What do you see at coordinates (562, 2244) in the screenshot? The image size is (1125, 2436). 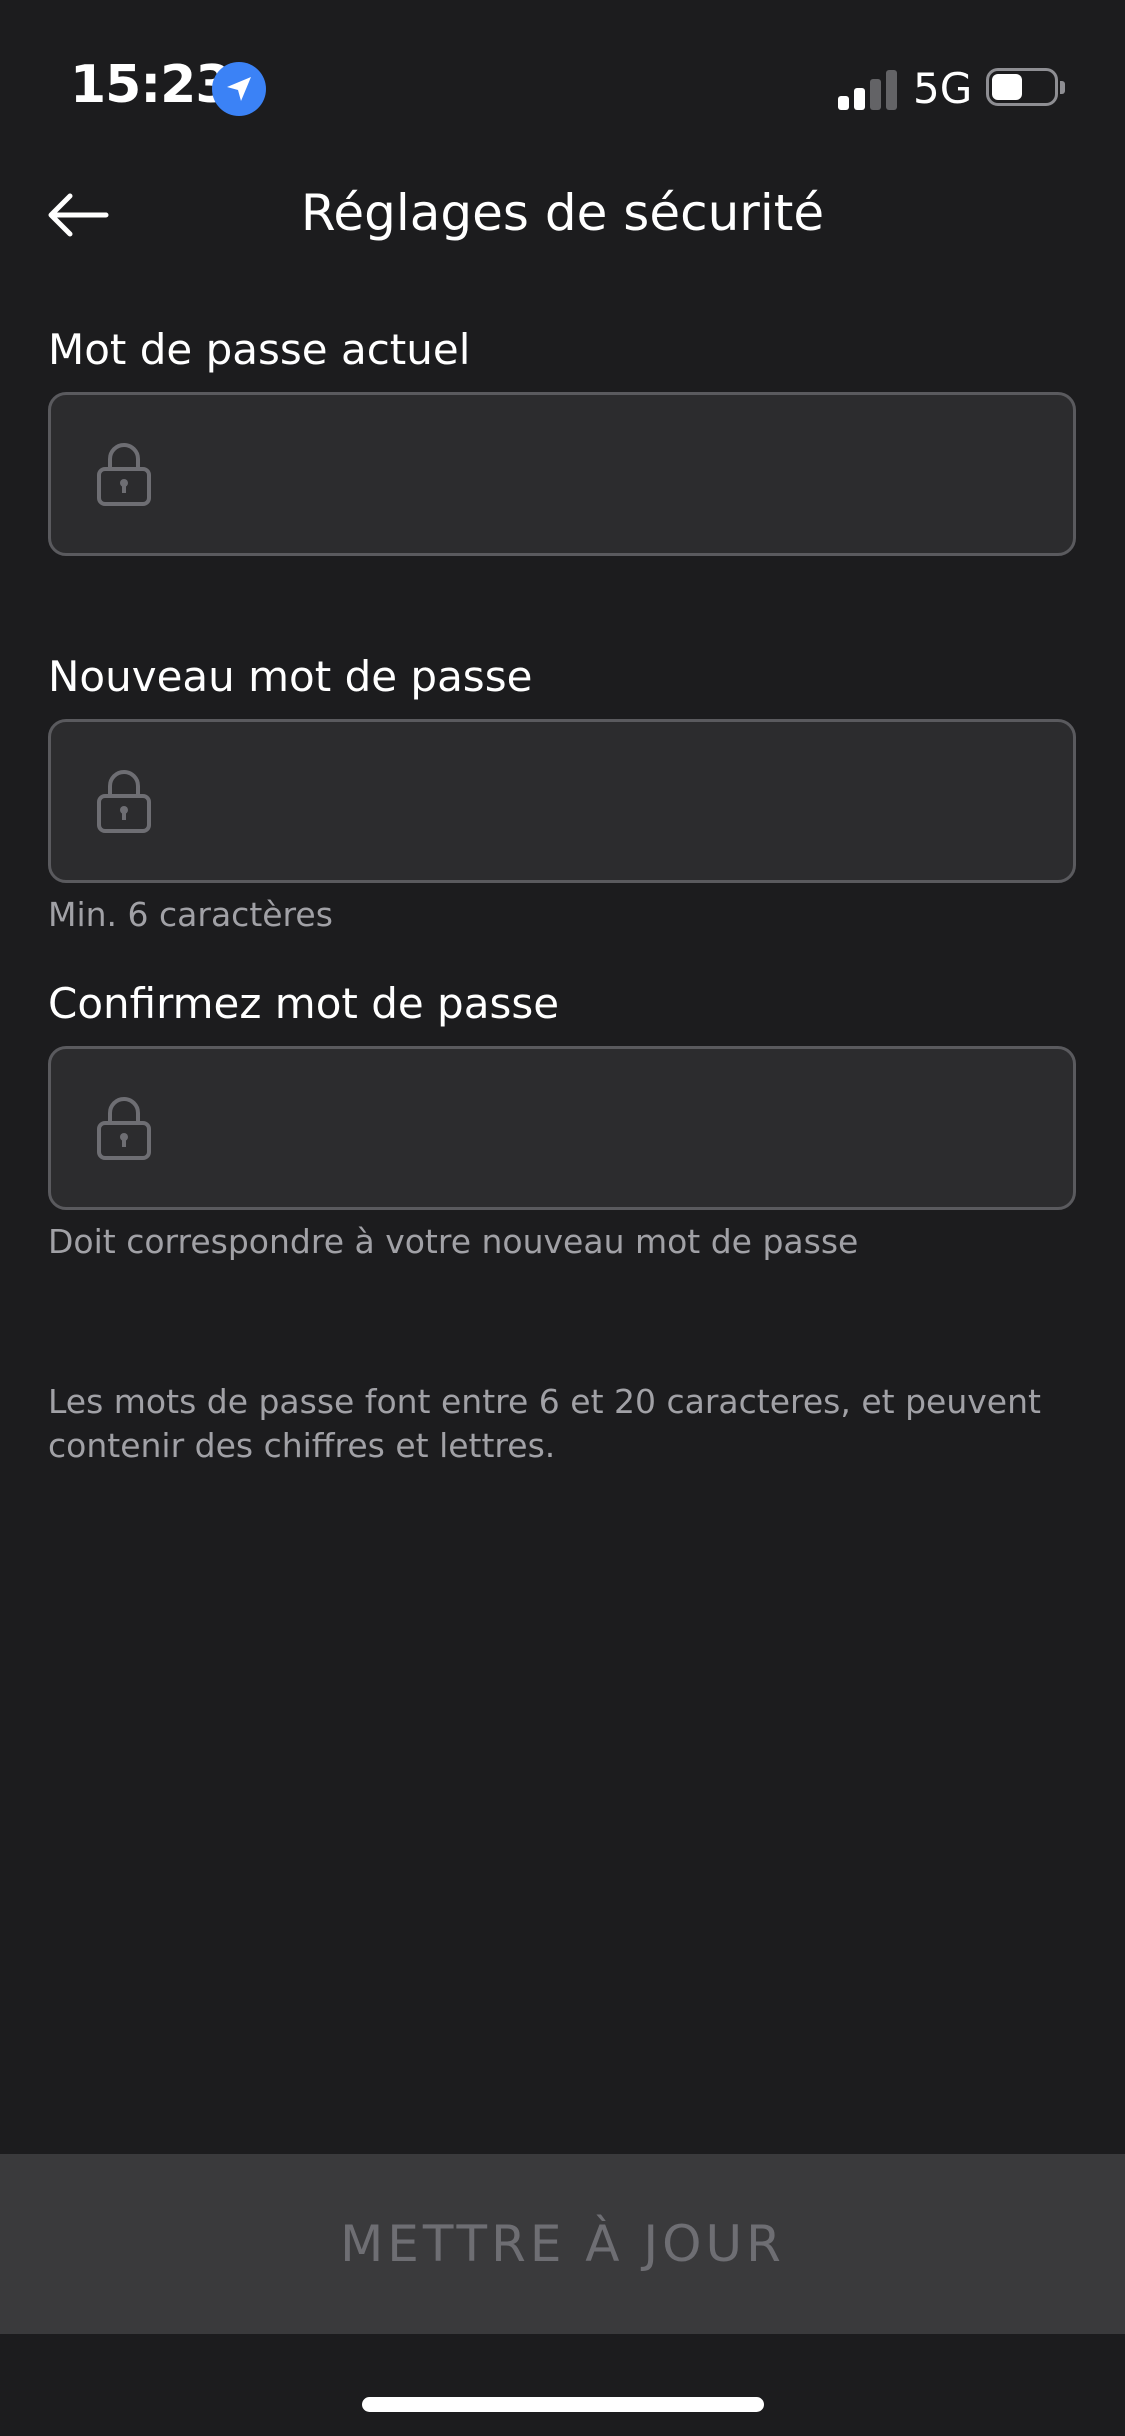 I see `update-button: METTRE À JOUR` at bounding box center [562, 2244].